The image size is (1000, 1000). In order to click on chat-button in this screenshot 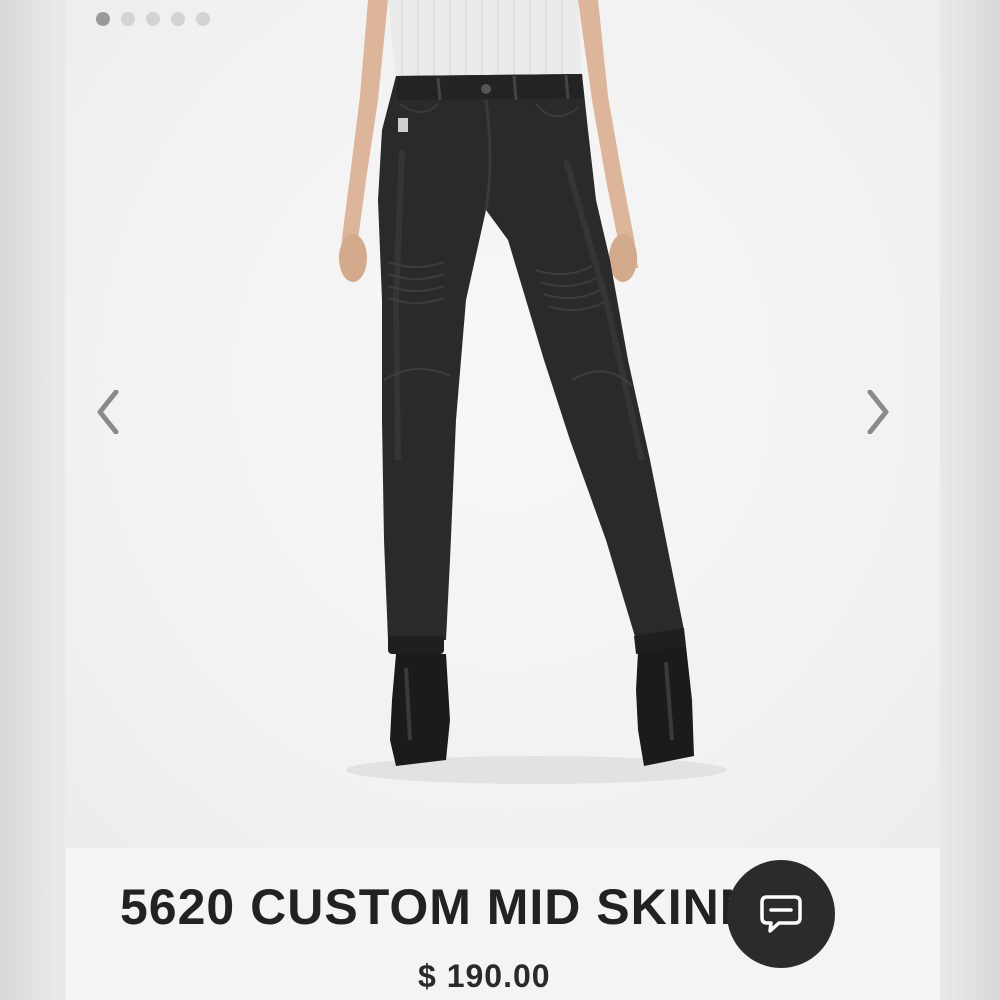, I will do `click(781, 914)`.